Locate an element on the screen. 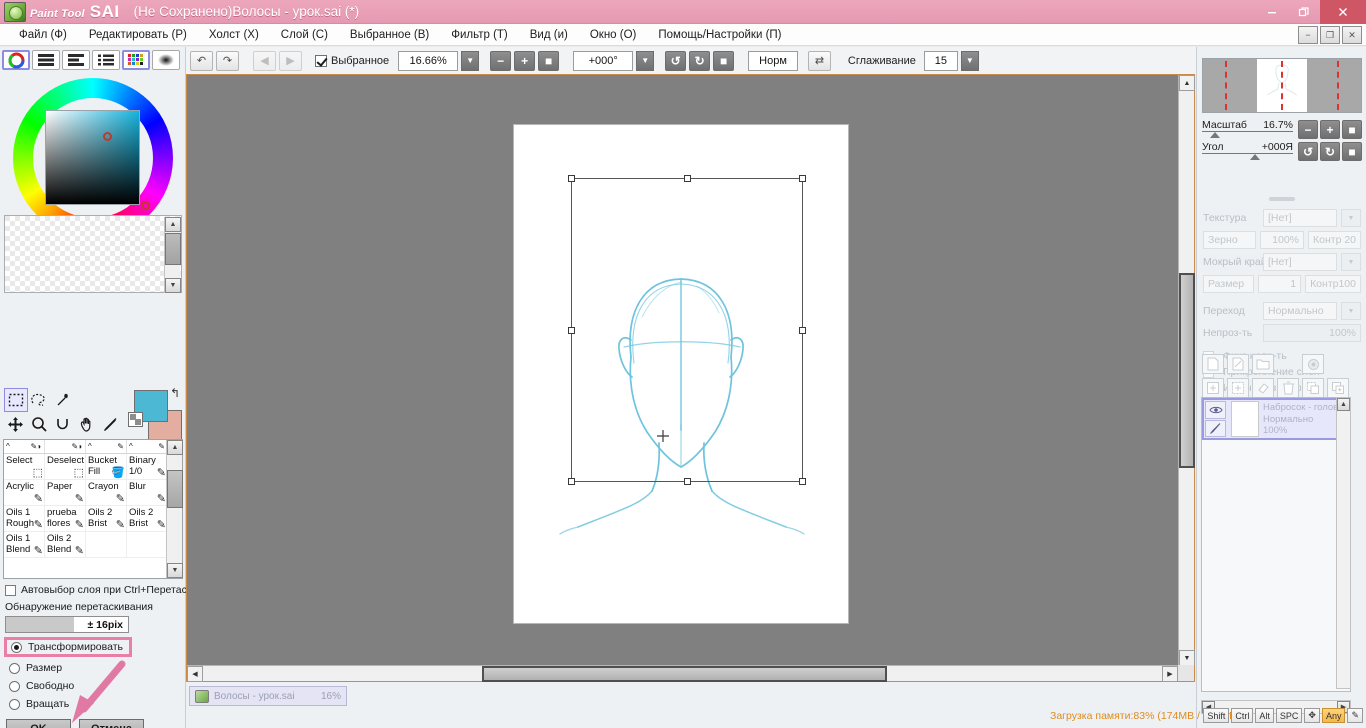 Image resolution: width=1366 pixels, height=728 pixels. drag-detect-slider: ± 16pix is located at coordinates (67, 624).